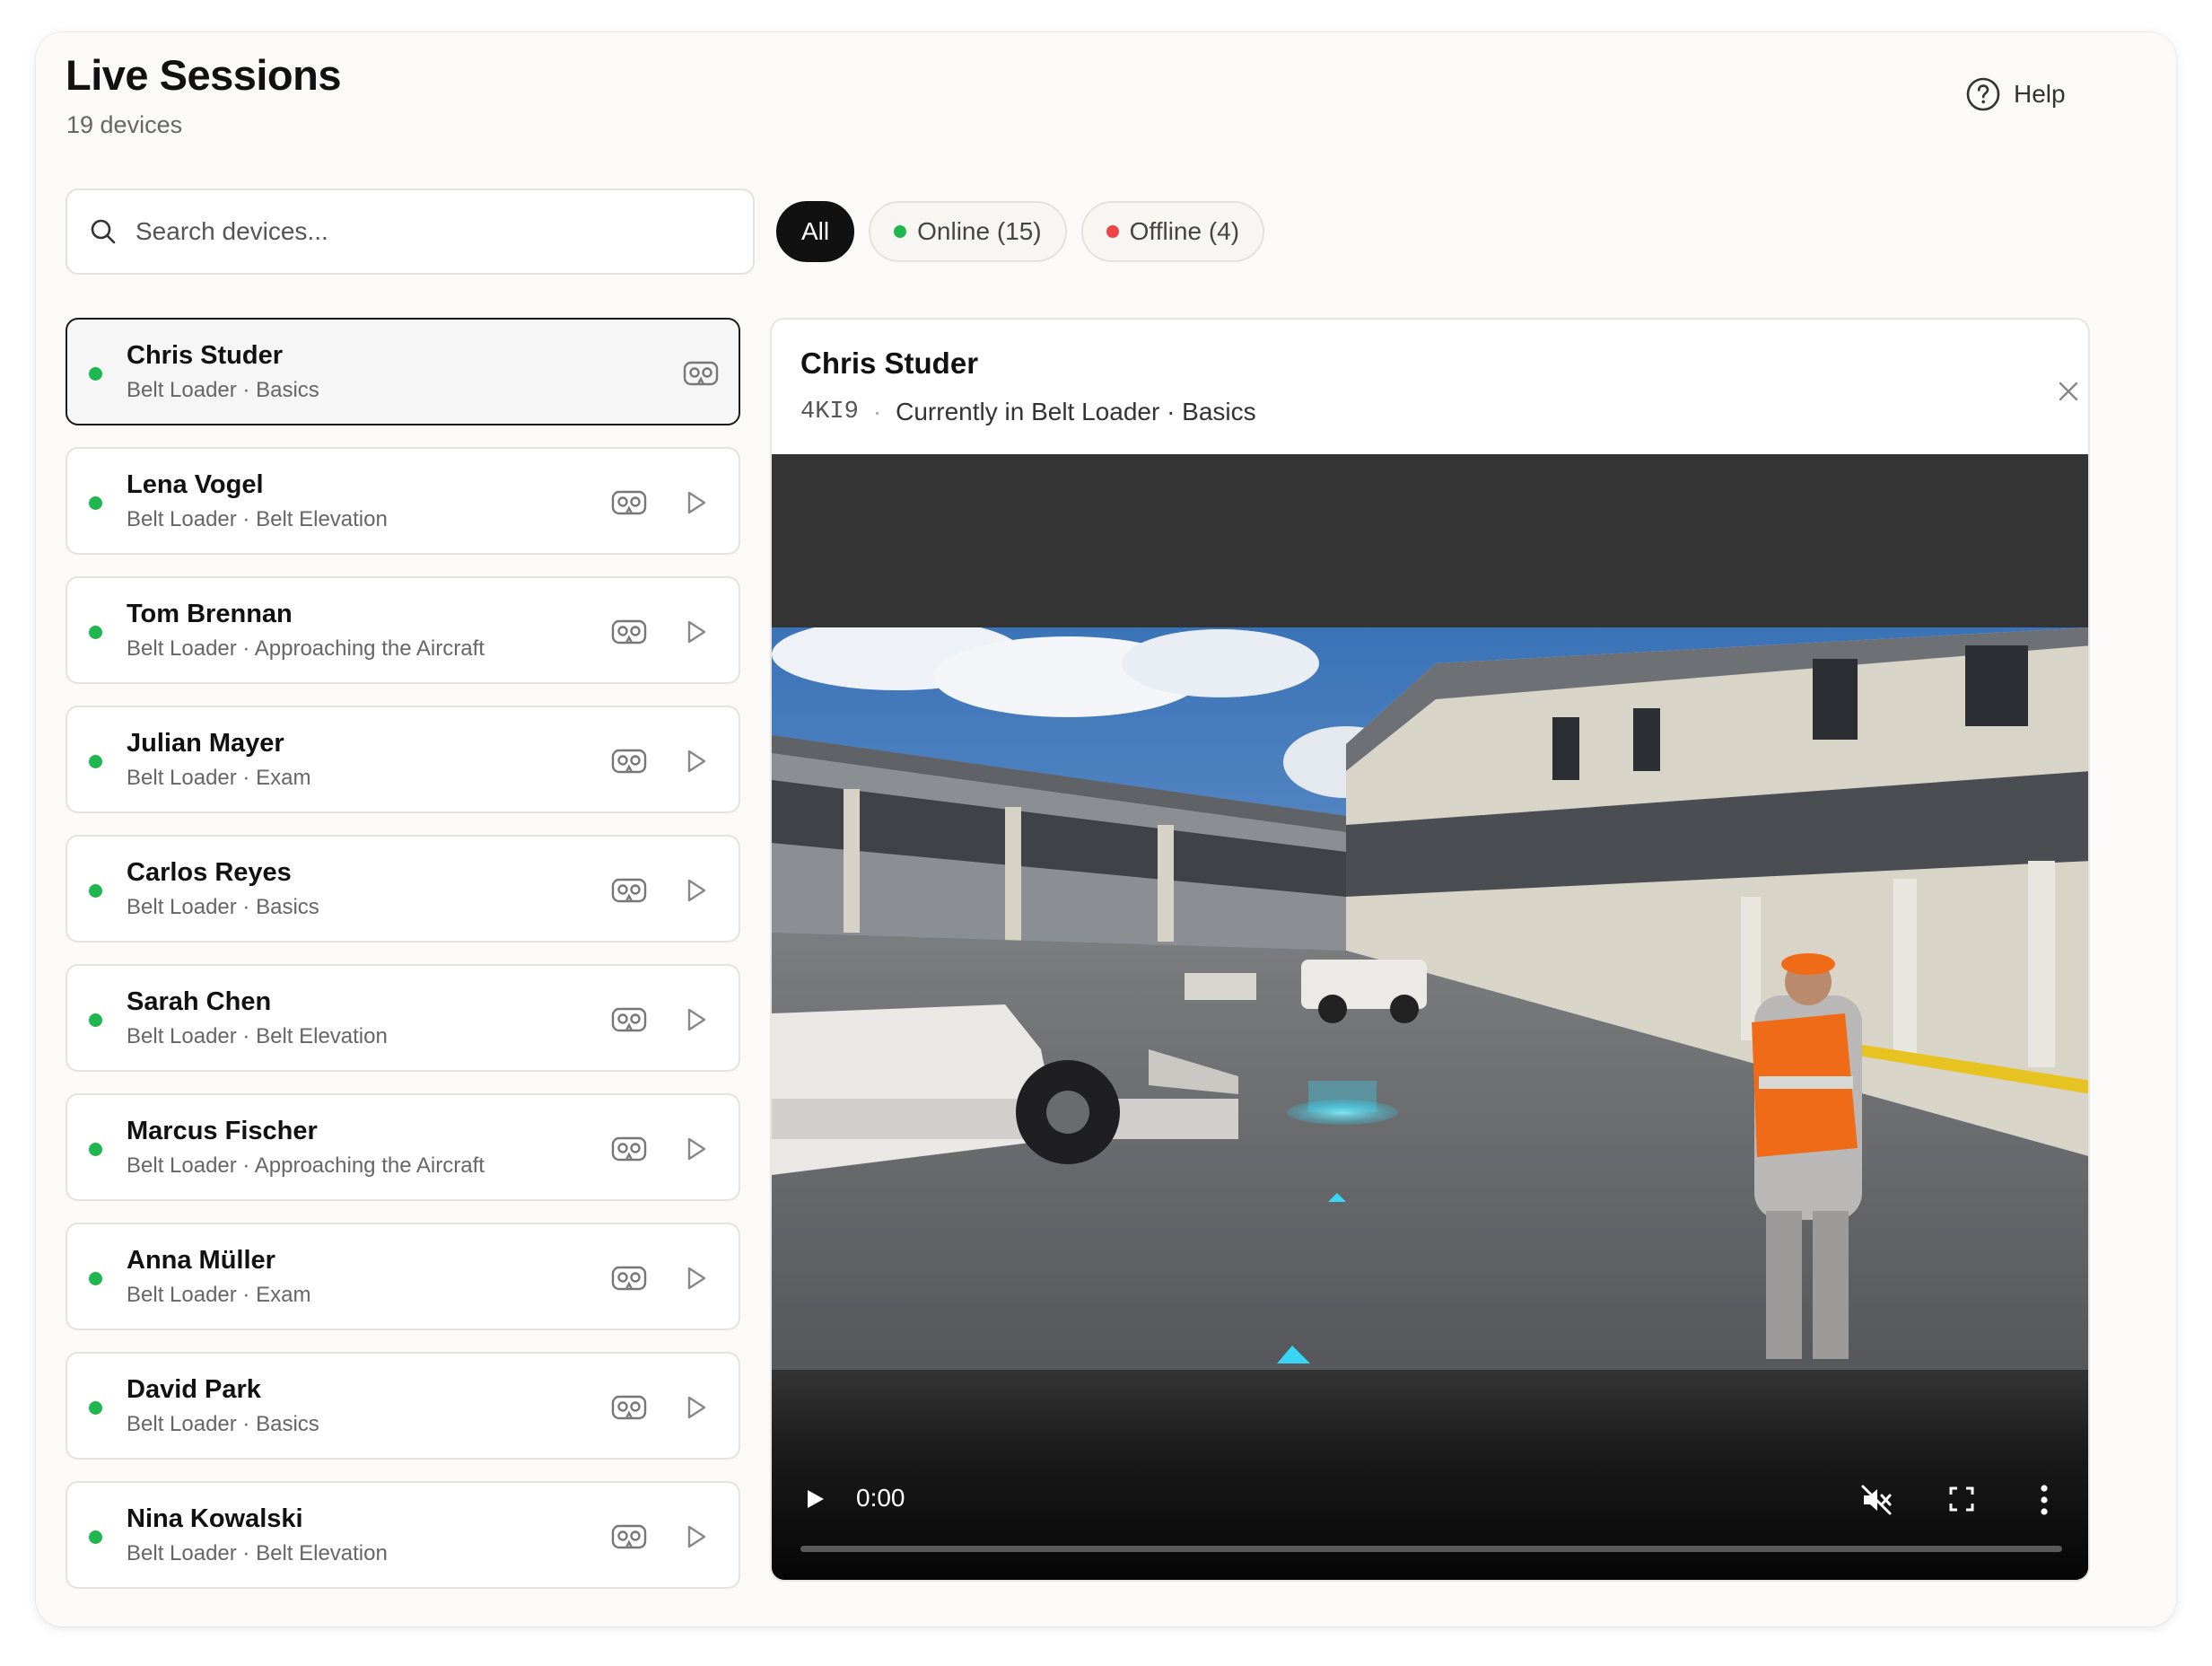  What do you see at coordinates (979, 231) in the screenshot?
I see `filter-online-label: Online (15)` at bounding box center [979, 231].